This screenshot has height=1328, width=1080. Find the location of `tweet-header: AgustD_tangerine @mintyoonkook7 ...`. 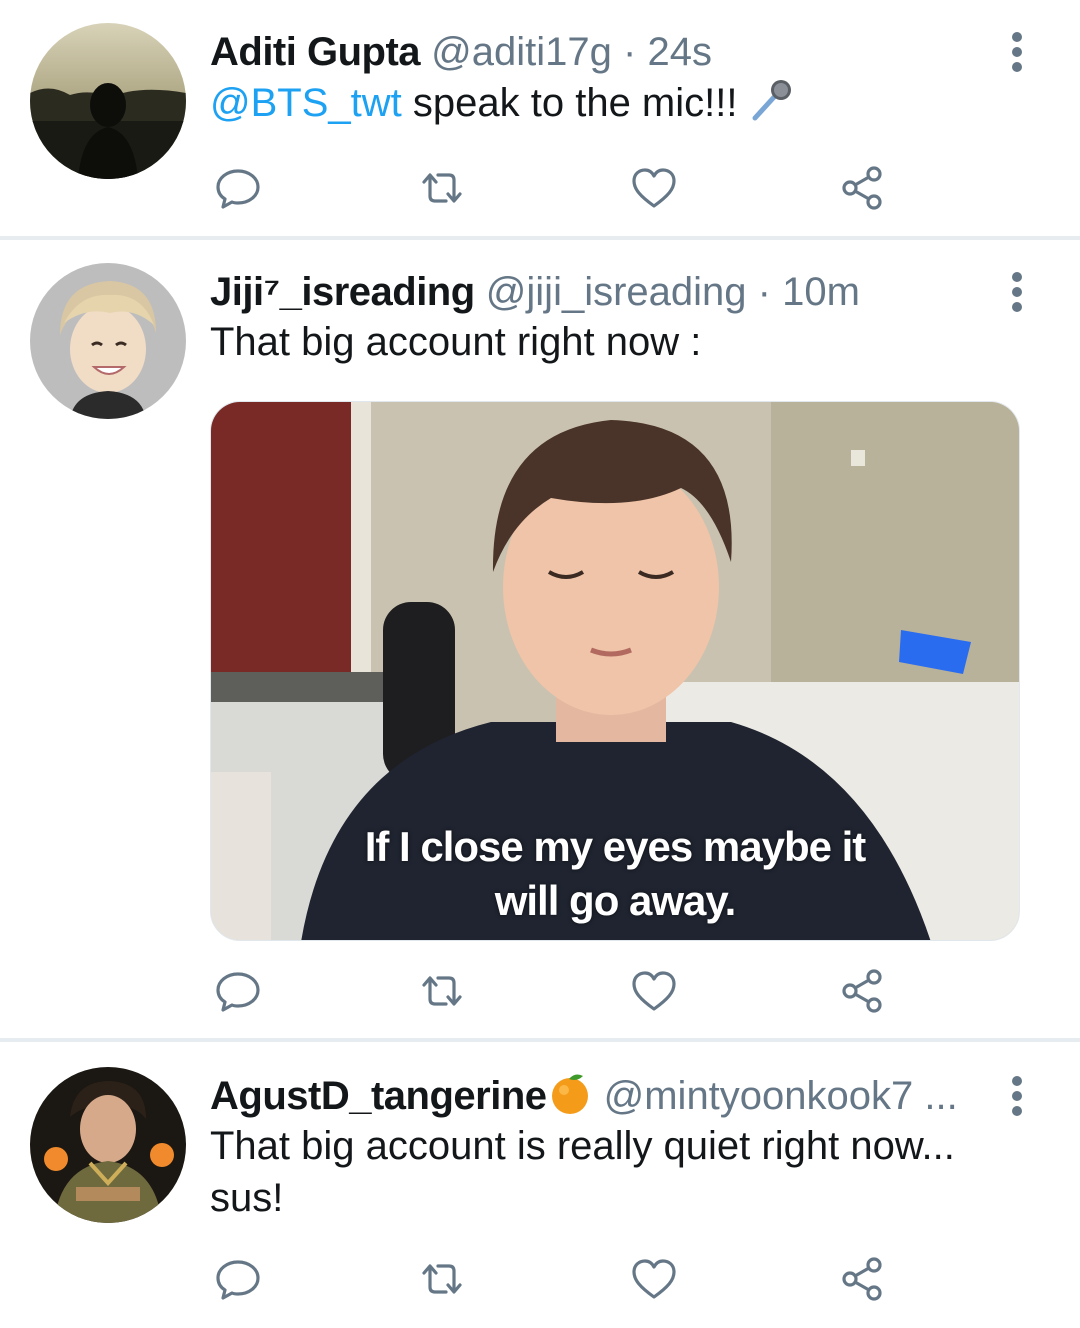

tweet-header: AgustD_tangerine @mintyoonkook7 ... is located at coordinates (590, 1098).